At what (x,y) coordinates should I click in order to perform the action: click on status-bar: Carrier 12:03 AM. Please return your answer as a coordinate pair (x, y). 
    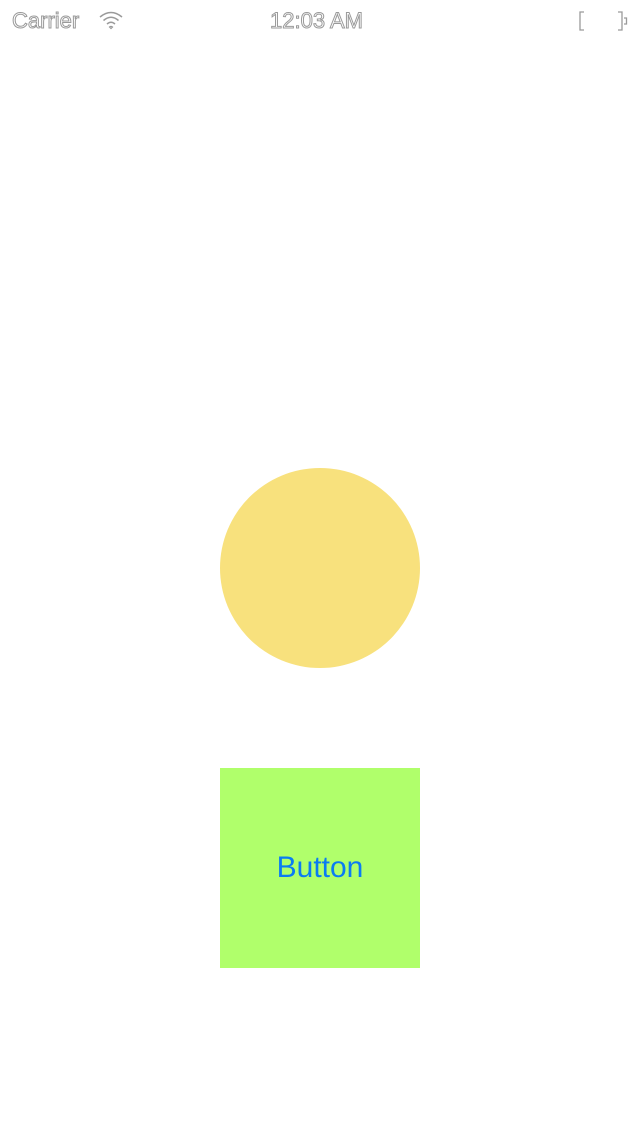
    Looking at the image, I should click on (320, 20).